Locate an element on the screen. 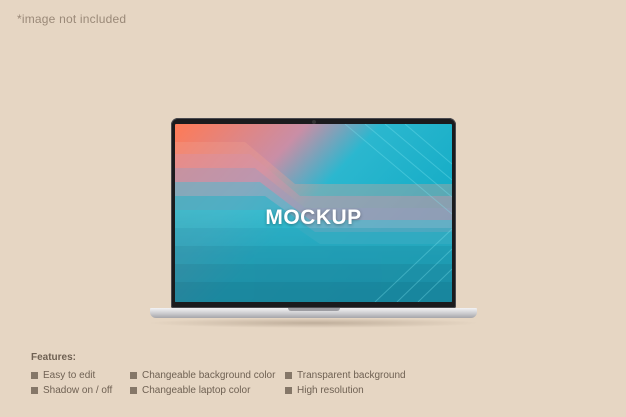 This screenshot has height=417, width=626. feature-high-resolution: High resolution is located at coordinates (324, 390).